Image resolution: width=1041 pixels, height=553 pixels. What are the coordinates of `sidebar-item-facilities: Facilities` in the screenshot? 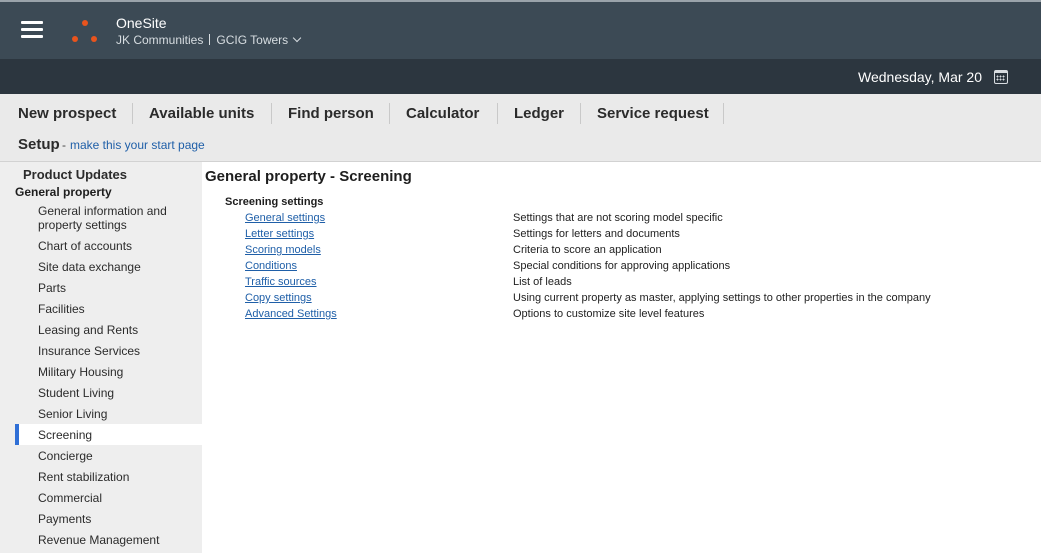 It's located at (108, 309).